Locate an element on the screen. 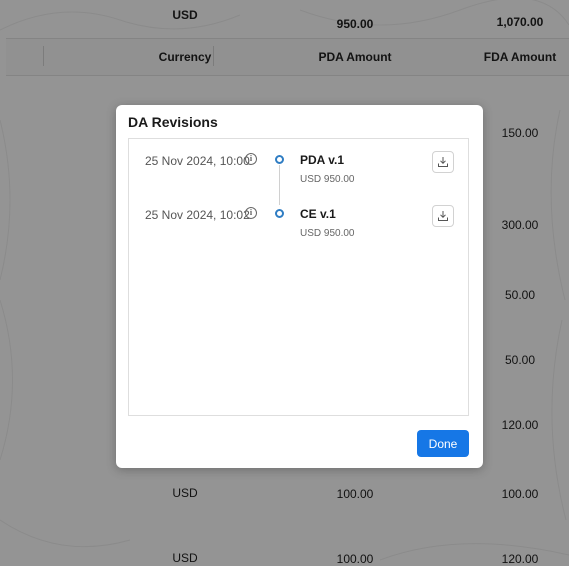  revision-name: CE v.1 is located at coordinates (318, 214).